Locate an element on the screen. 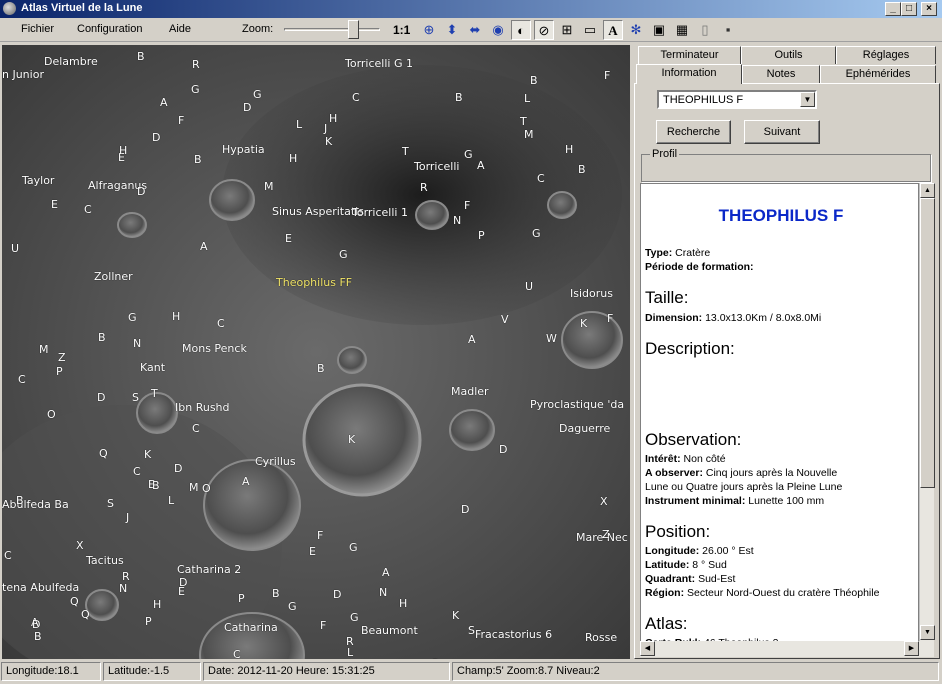  map-feature-label: Taylor is located at coordinates (38, 180).